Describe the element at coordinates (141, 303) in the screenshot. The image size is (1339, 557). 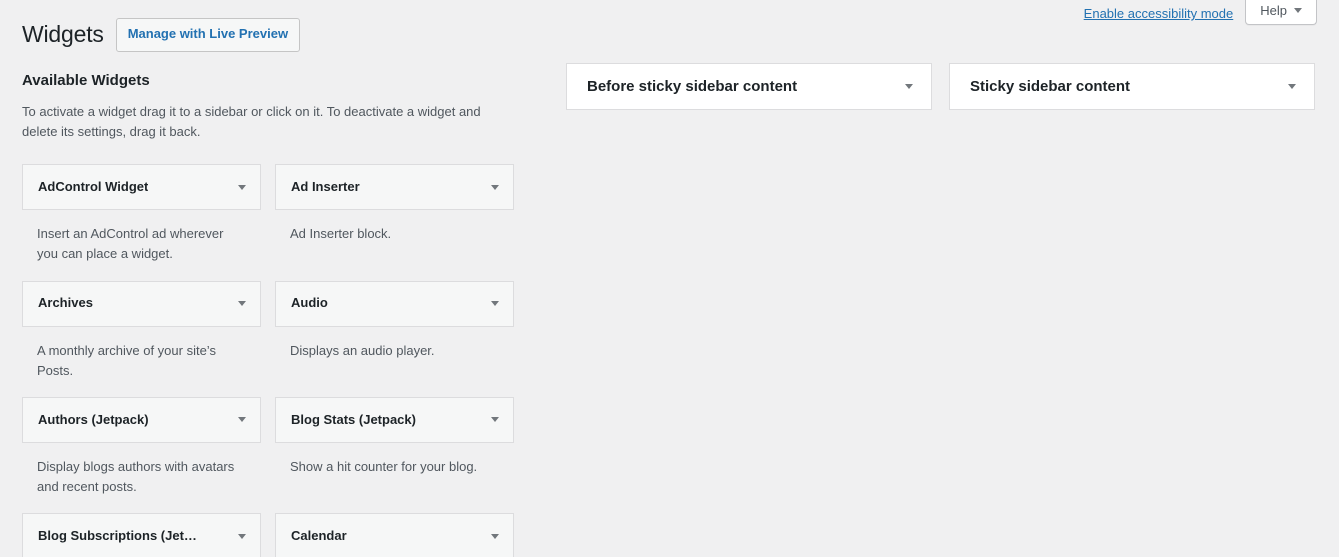
I see `available-widget-item: Archives` at that location.